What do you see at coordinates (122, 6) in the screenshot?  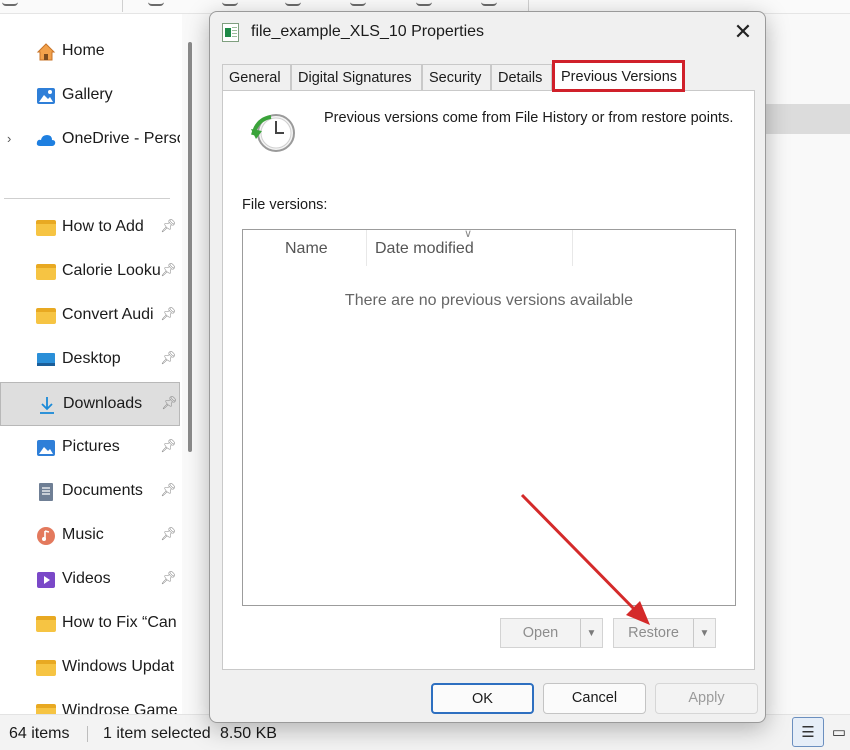 I see `toolbar-divider` at bounding box center [122, 6].